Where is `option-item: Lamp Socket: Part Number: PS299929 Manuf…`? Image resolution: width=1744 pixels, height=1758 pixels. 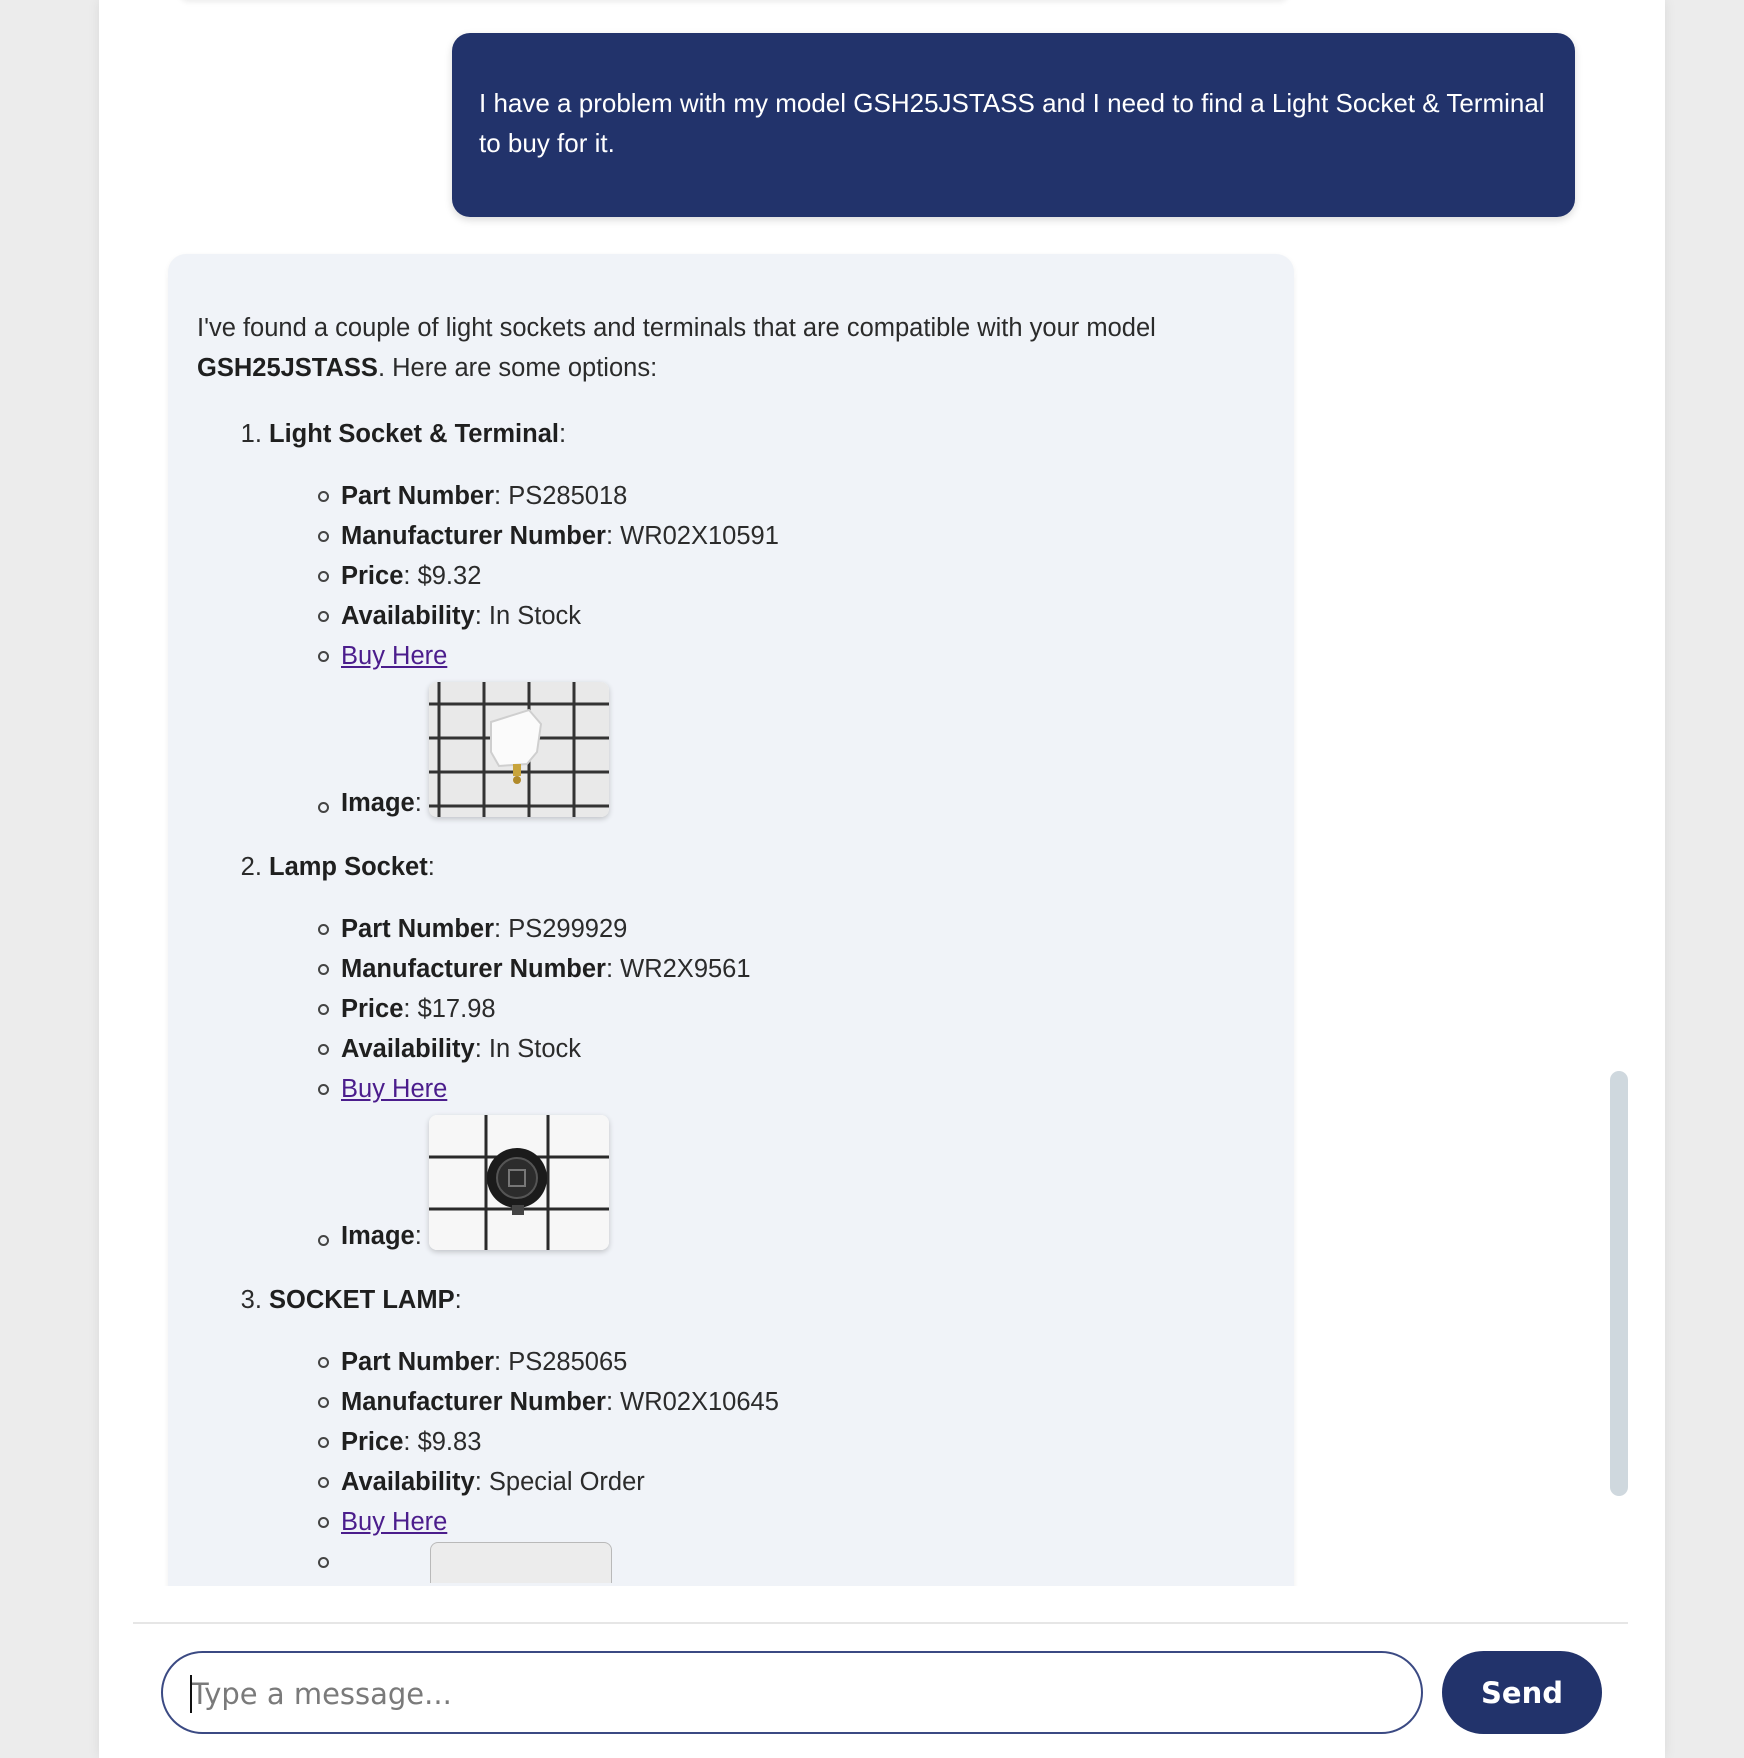 option-item: Lamp Socket: Part Number: PS299929 Manuf… is located at coordinates (766, 1051).